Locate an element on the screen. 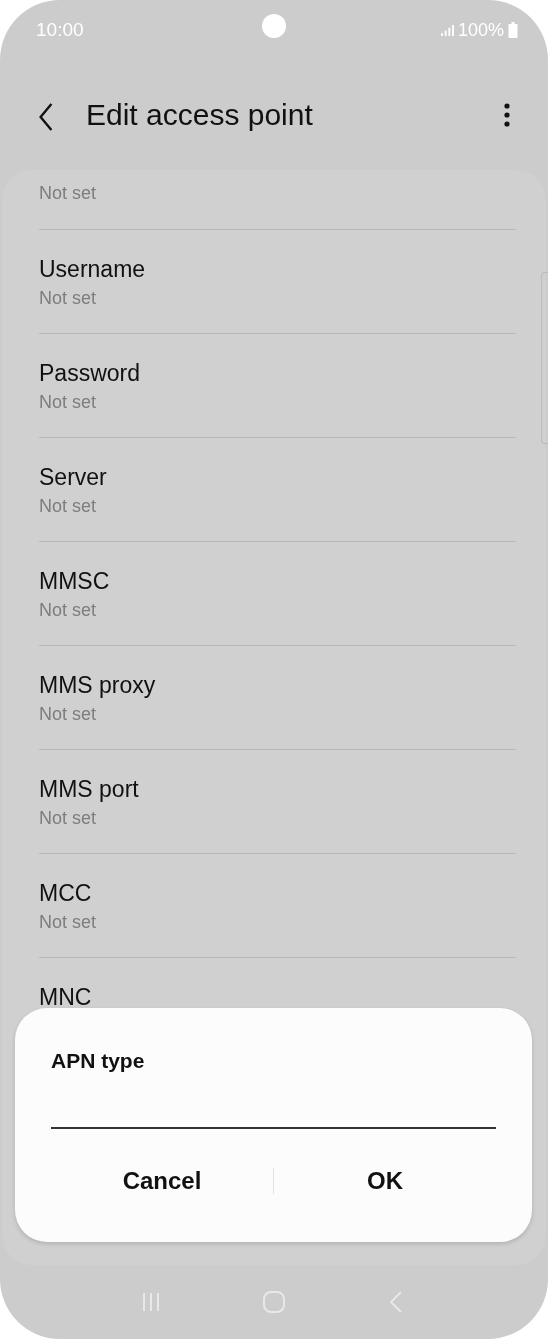  setting-label: Server is located at coordinates (277, 477).